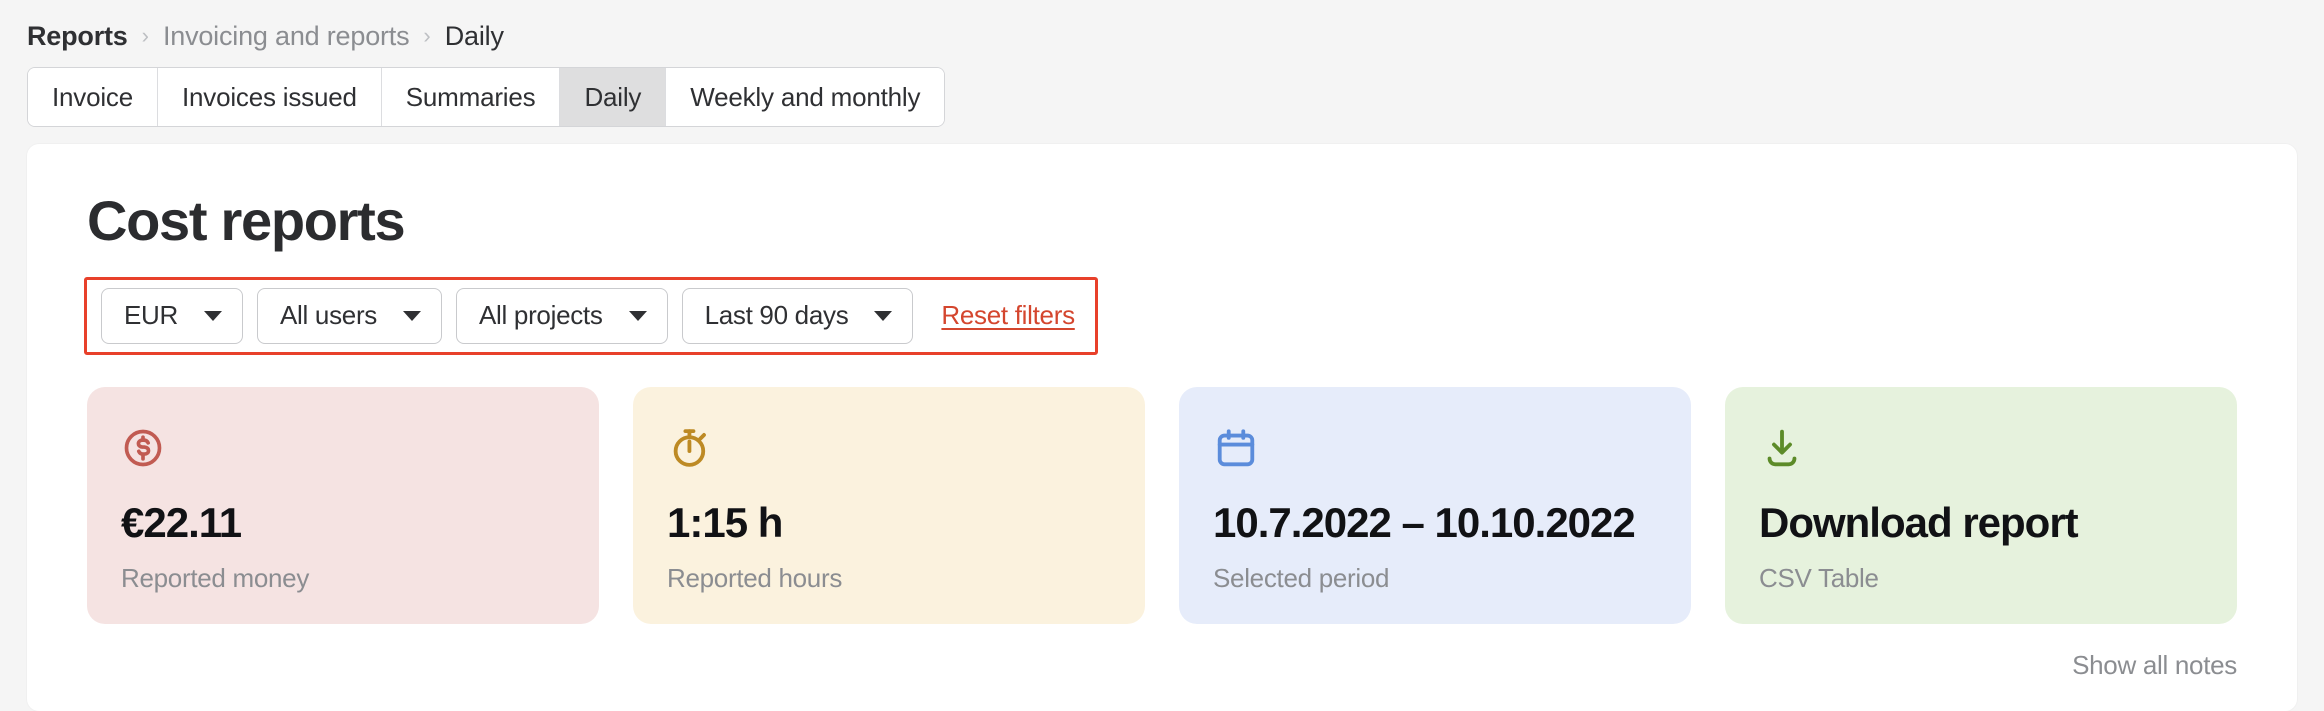 The width and height of the screenshot is (2324, 711). What do you see at coordinates (1435, 448) in the screenshot?
I see `calendar-icon` at bounding box center [1435, 448].